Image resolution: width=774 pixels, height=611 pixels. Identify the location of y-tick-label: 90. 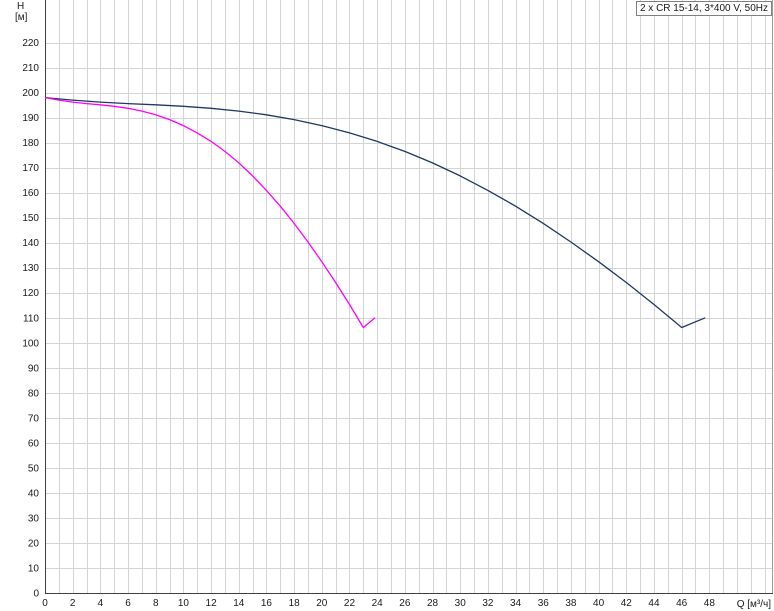
(34, 368).